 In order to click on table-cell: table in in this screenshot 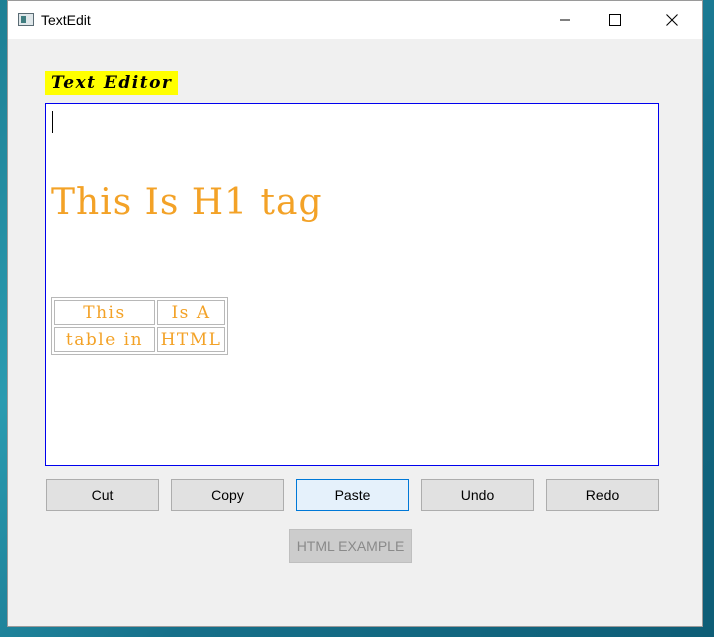, I will do `click(104, 339)`.